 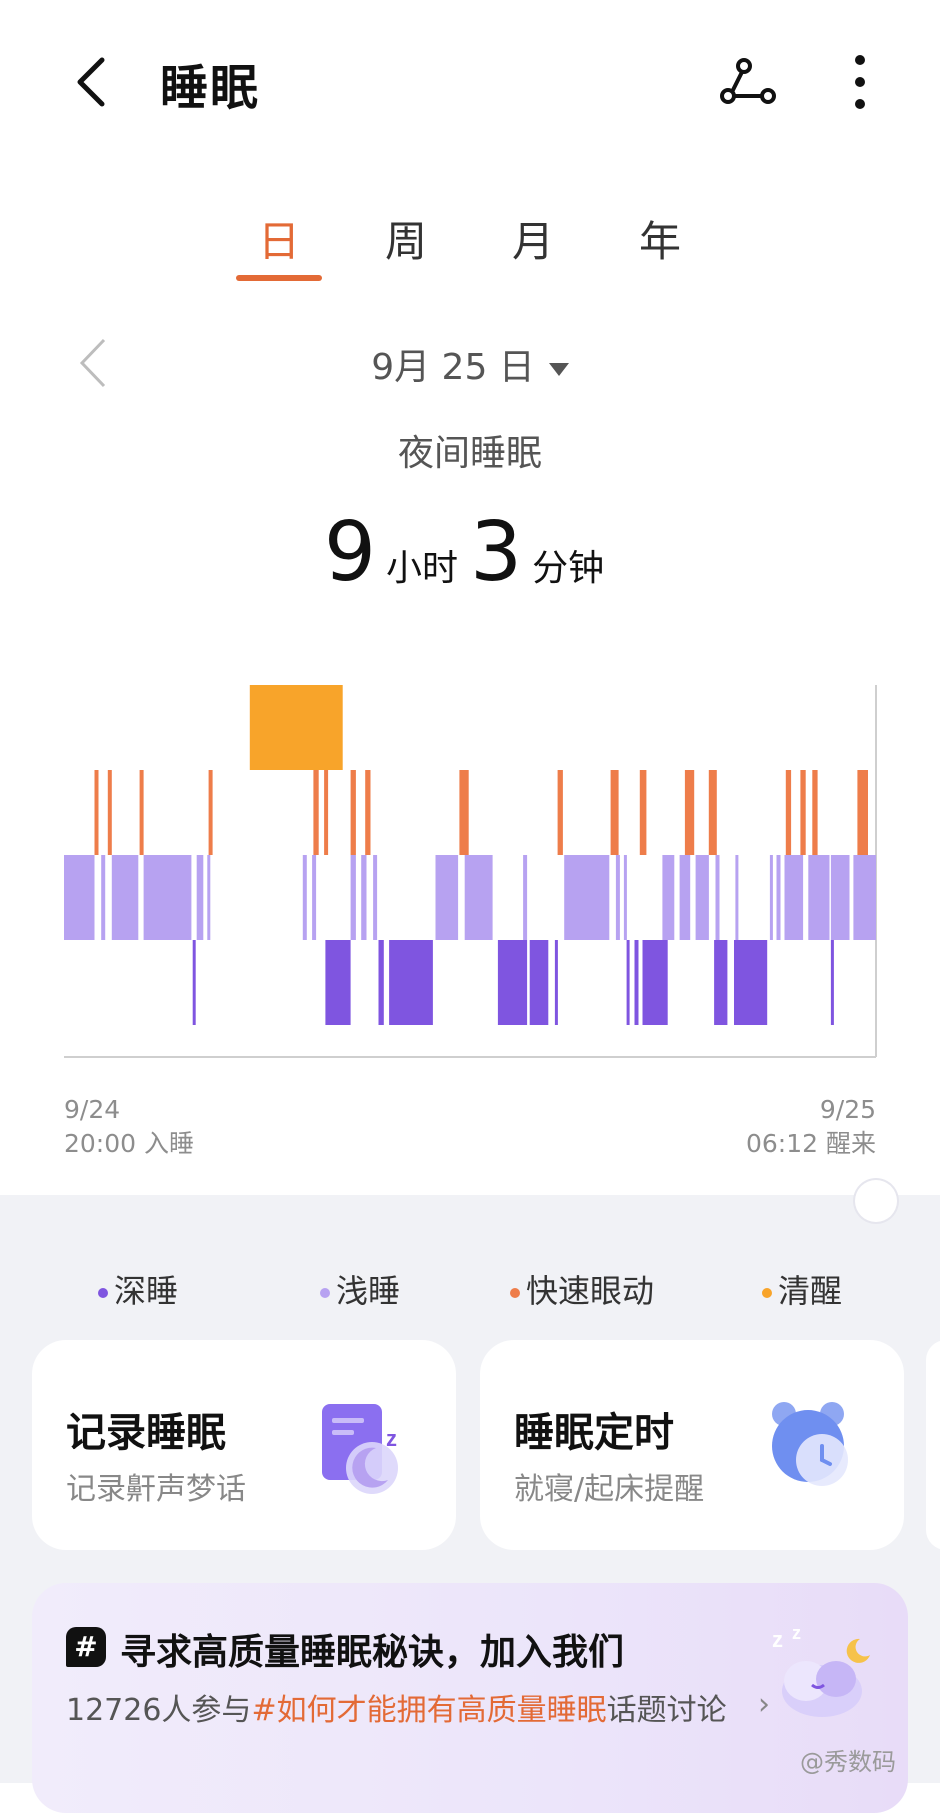 I want to click on duration-minutes-unit: 分钟, so click(x=568, y=568).